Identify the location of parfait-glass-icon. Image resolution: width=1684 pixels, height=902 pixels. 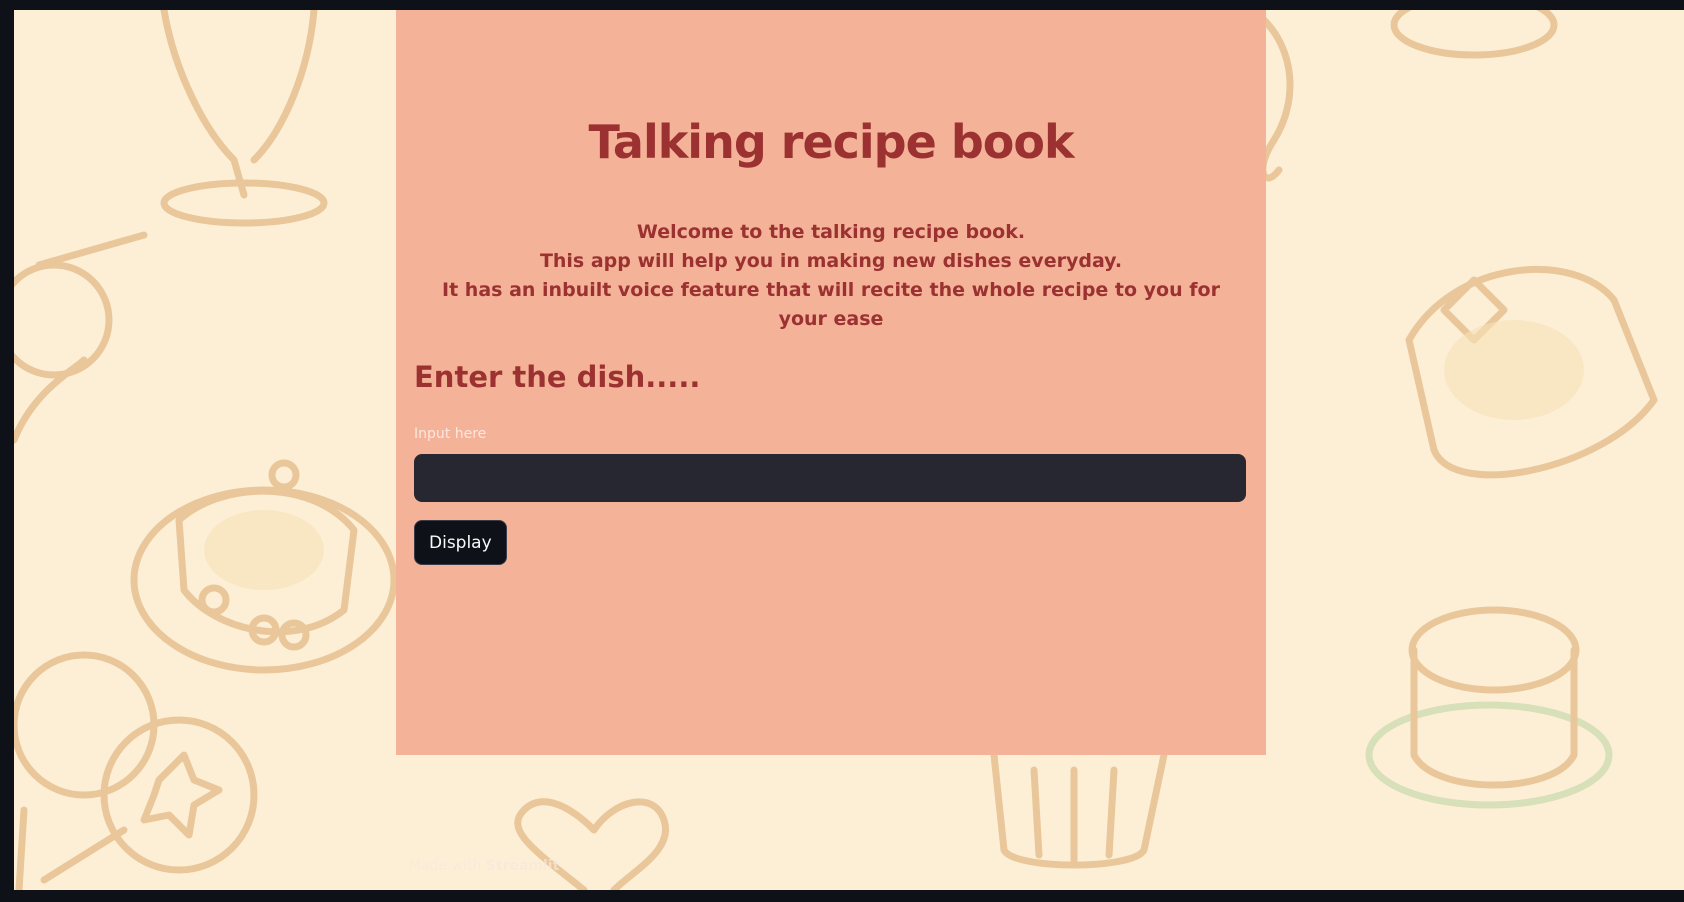
(239, 104).